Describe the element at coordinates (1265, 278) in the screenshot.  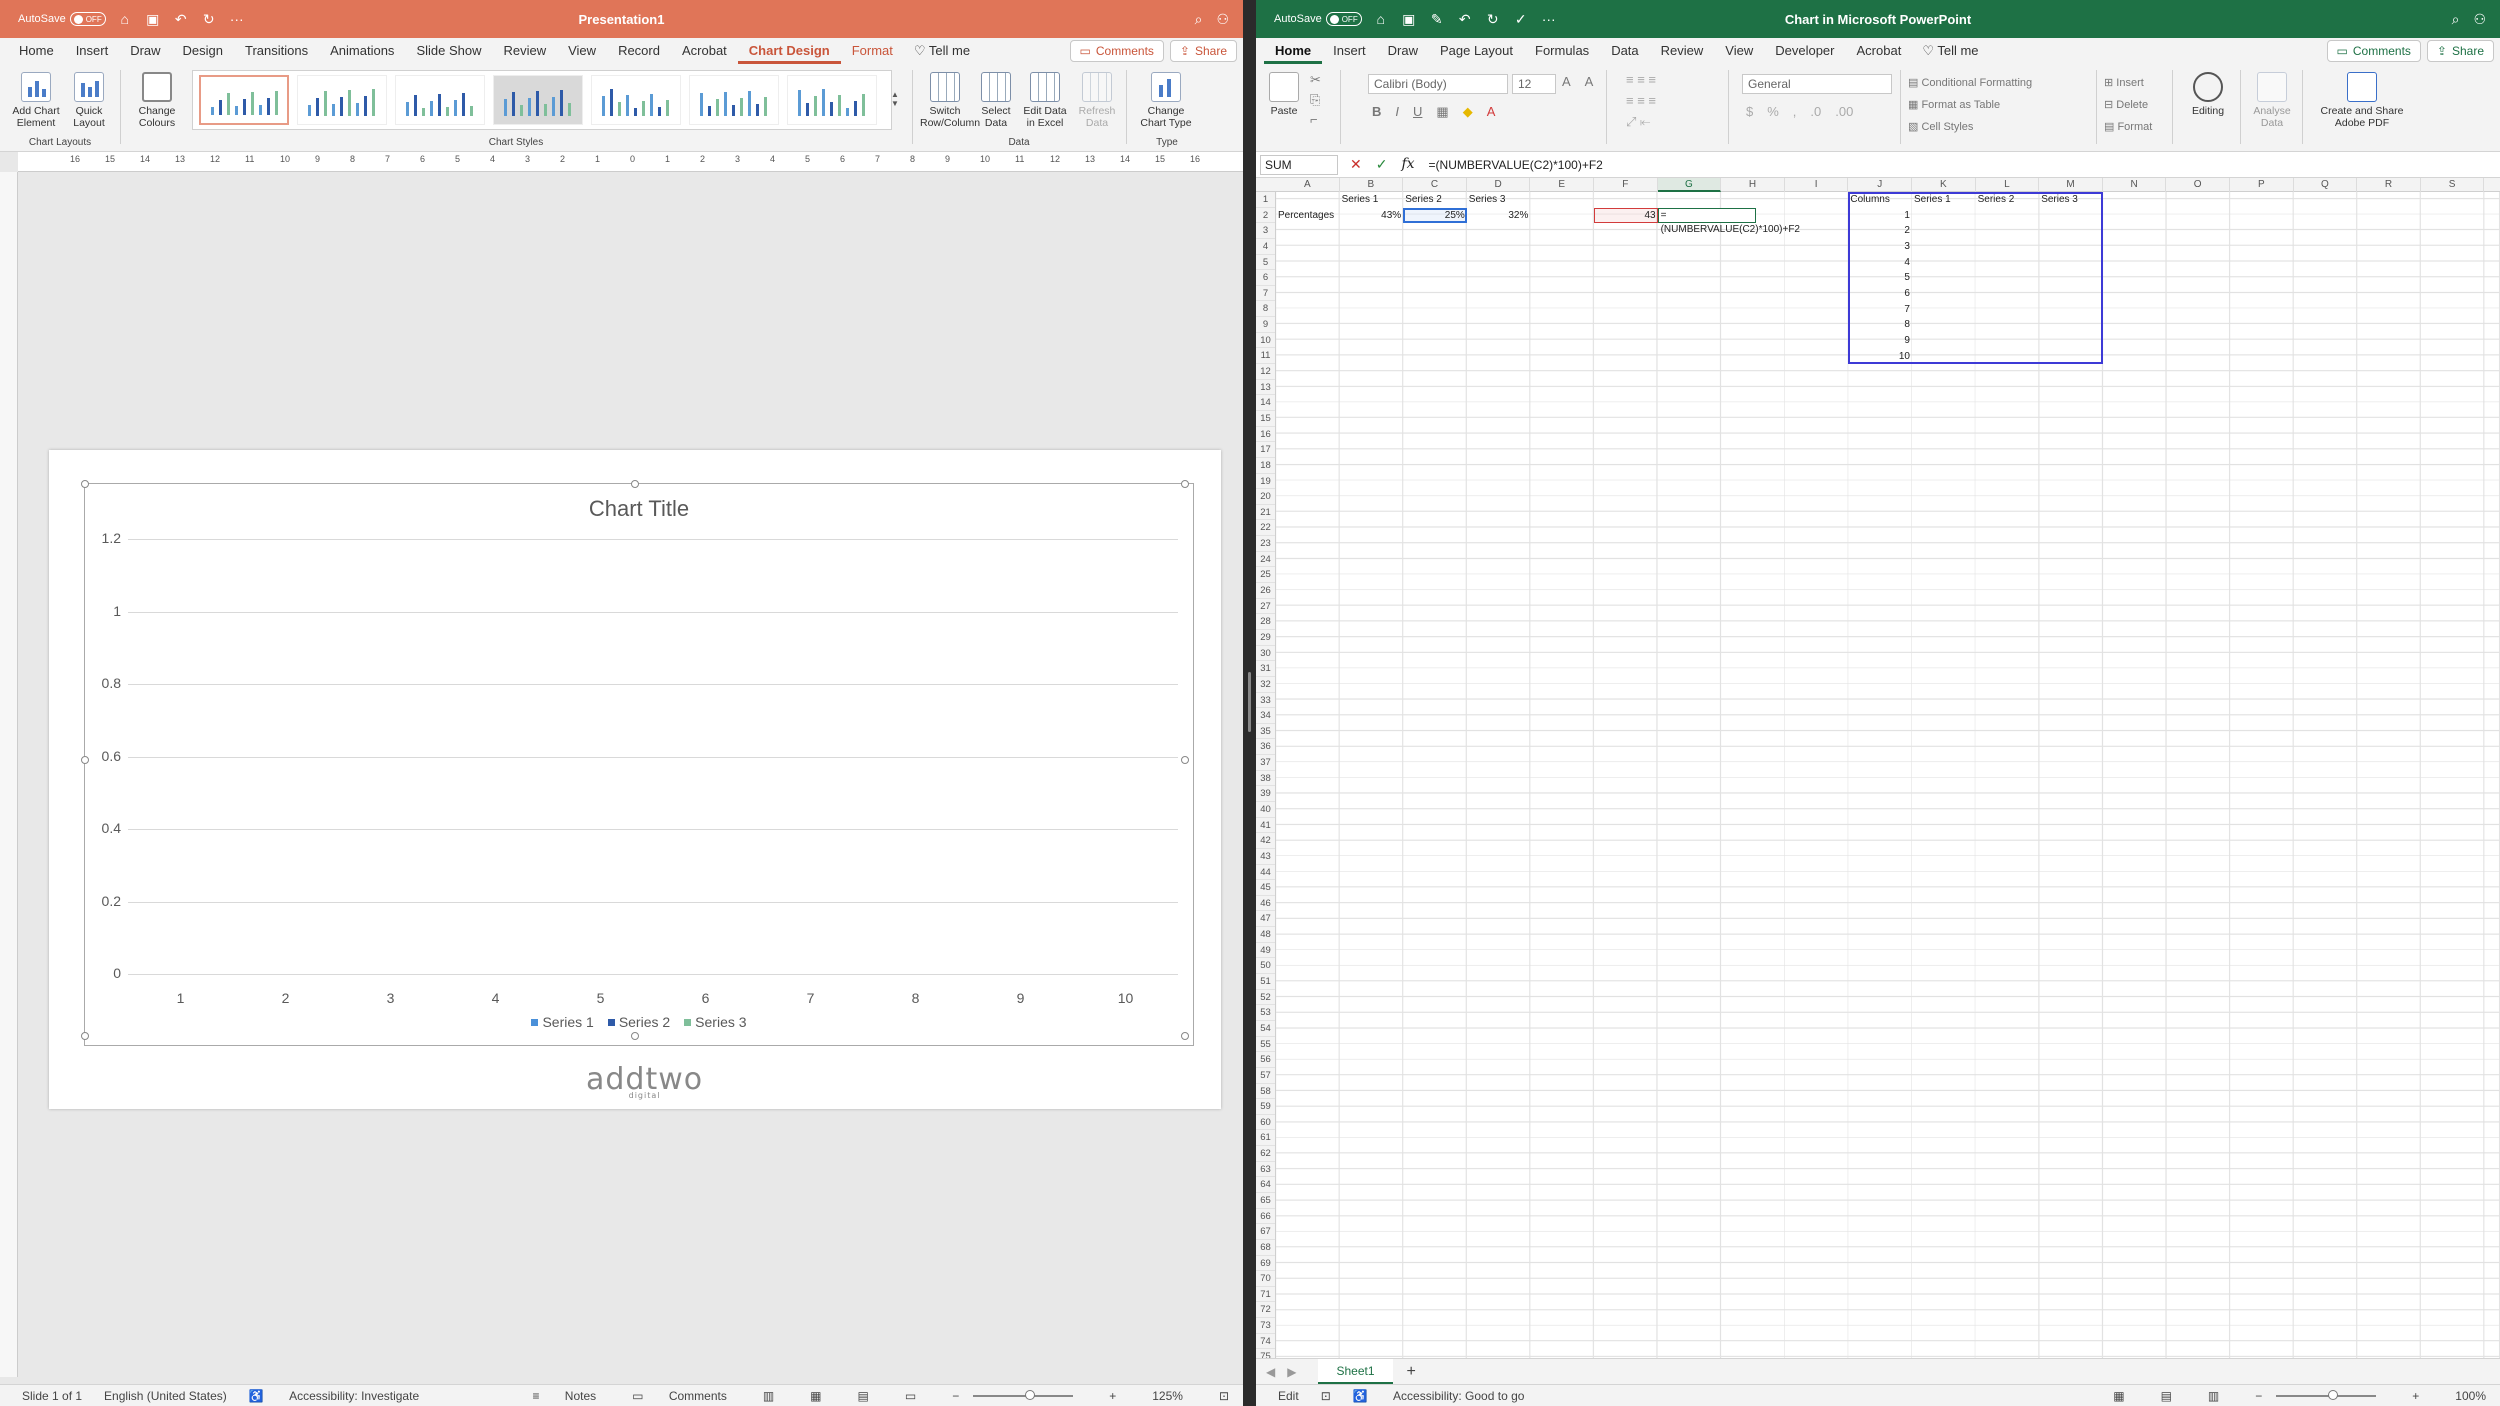
I see `row-header: 6` at that location.